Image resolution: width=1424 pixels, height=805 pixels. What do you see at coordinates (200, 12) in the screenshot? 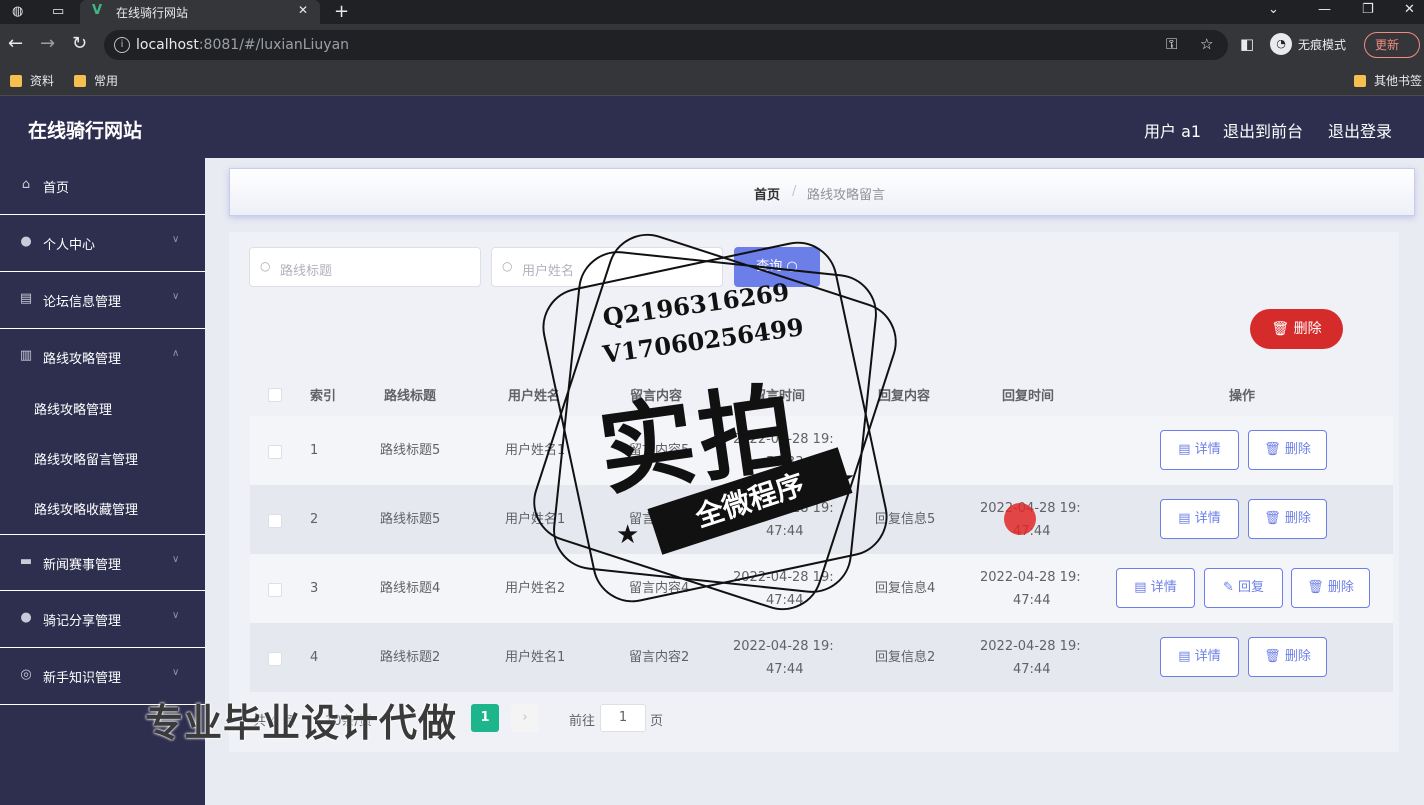
I see `browser-tab: V 在线骑行网站 ✕` at bounding box center [200, 12].